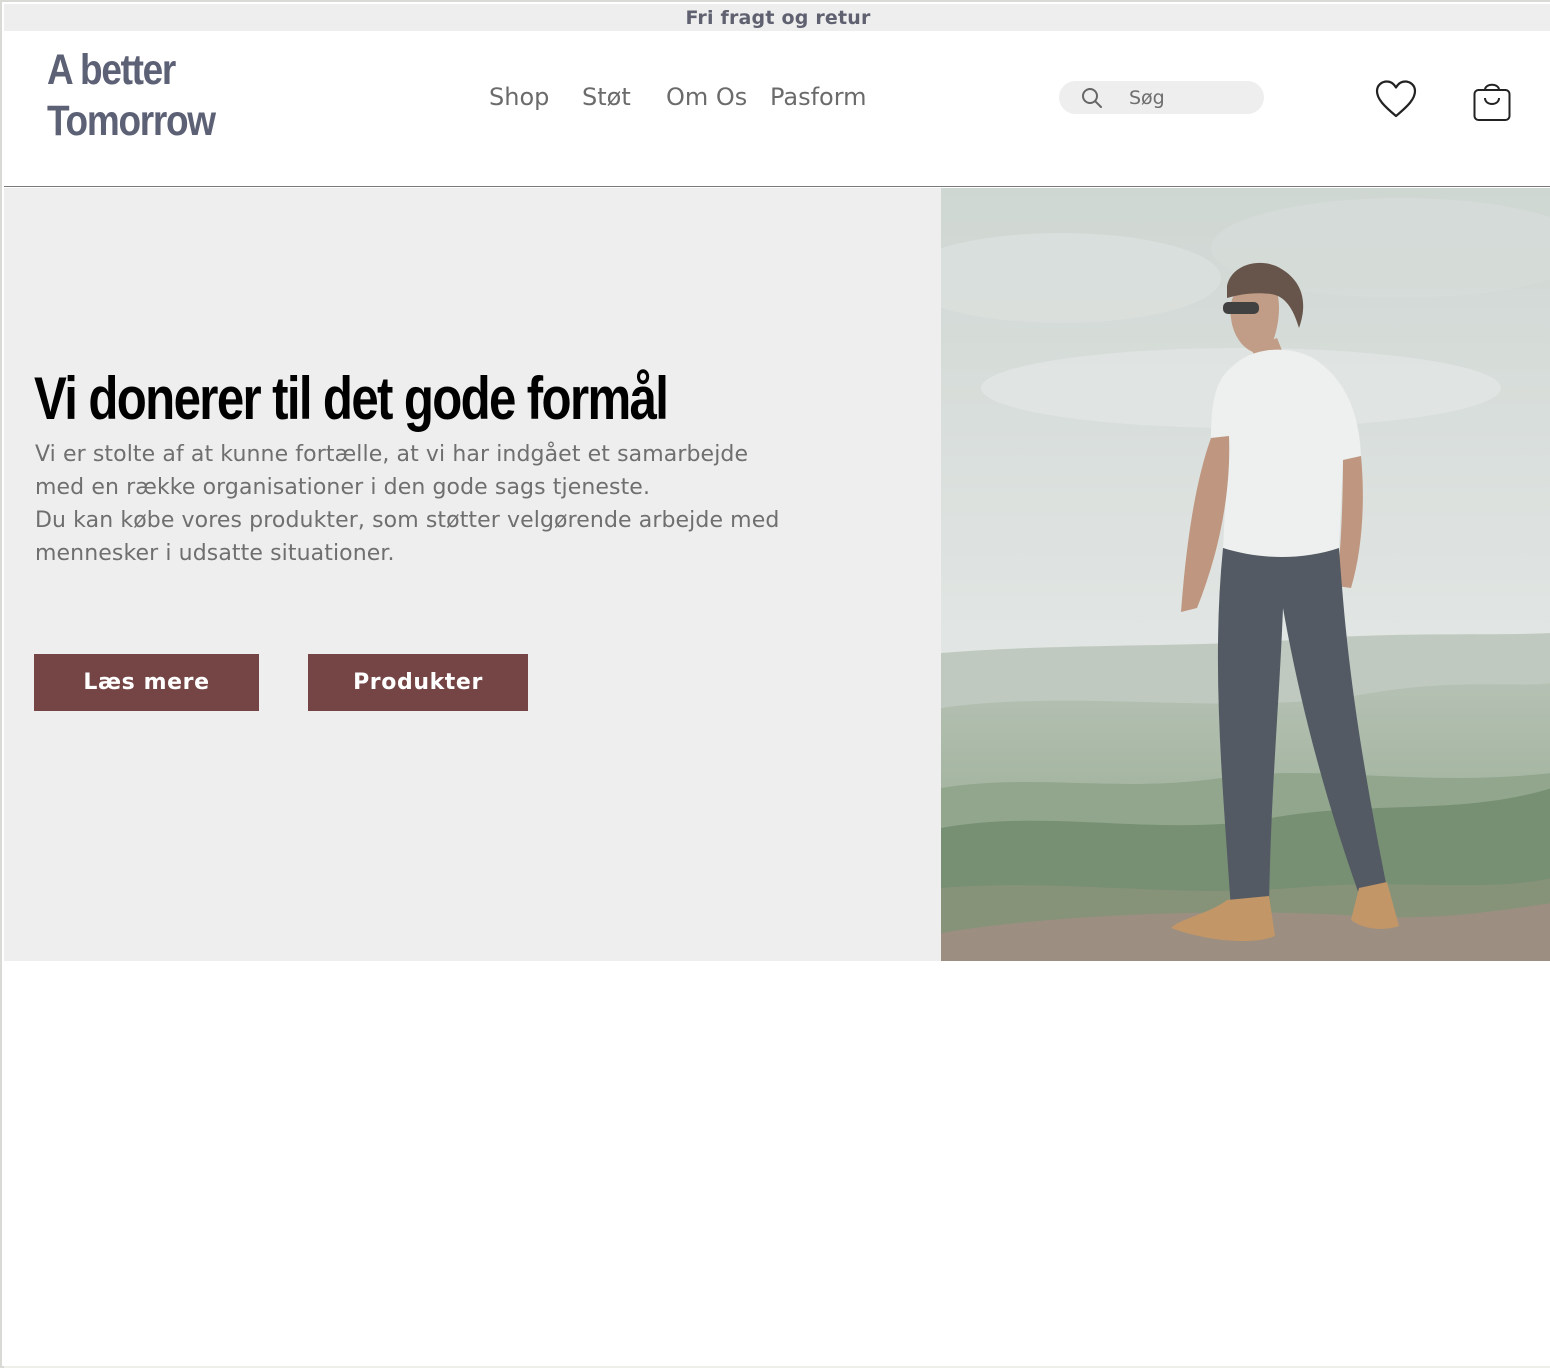 The image size is (1550, 1368). I want to click on promo-bar: Fri fragt og retur, so click(777, 17).